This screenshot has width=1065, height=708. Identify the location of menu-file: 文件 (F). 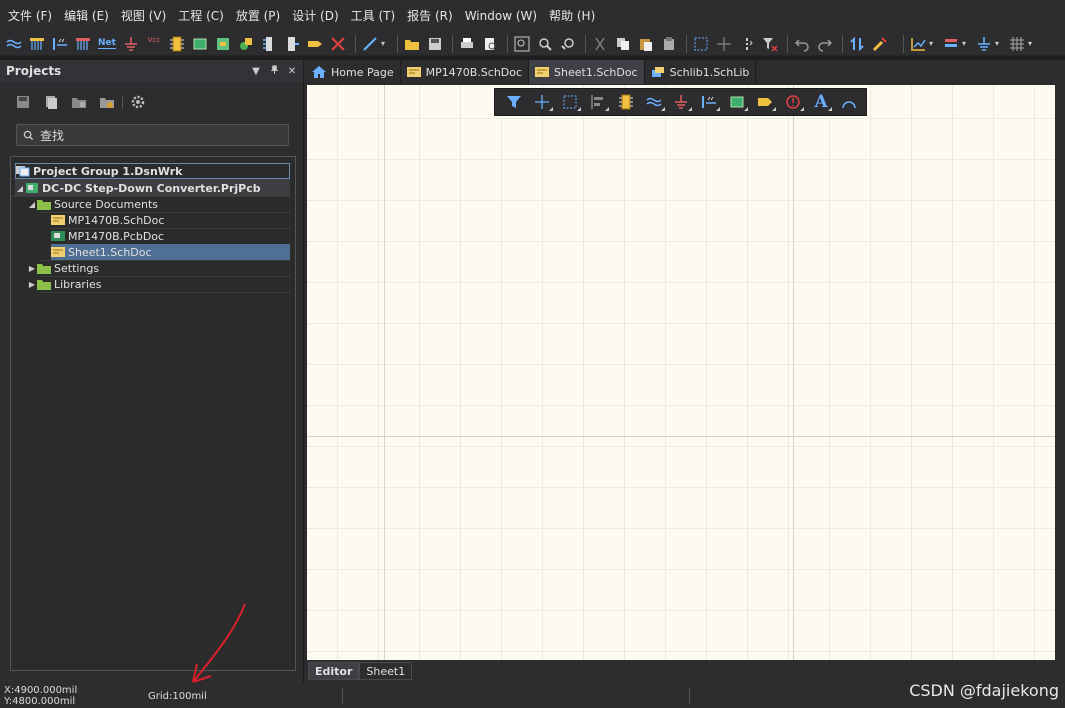
(30, 16).